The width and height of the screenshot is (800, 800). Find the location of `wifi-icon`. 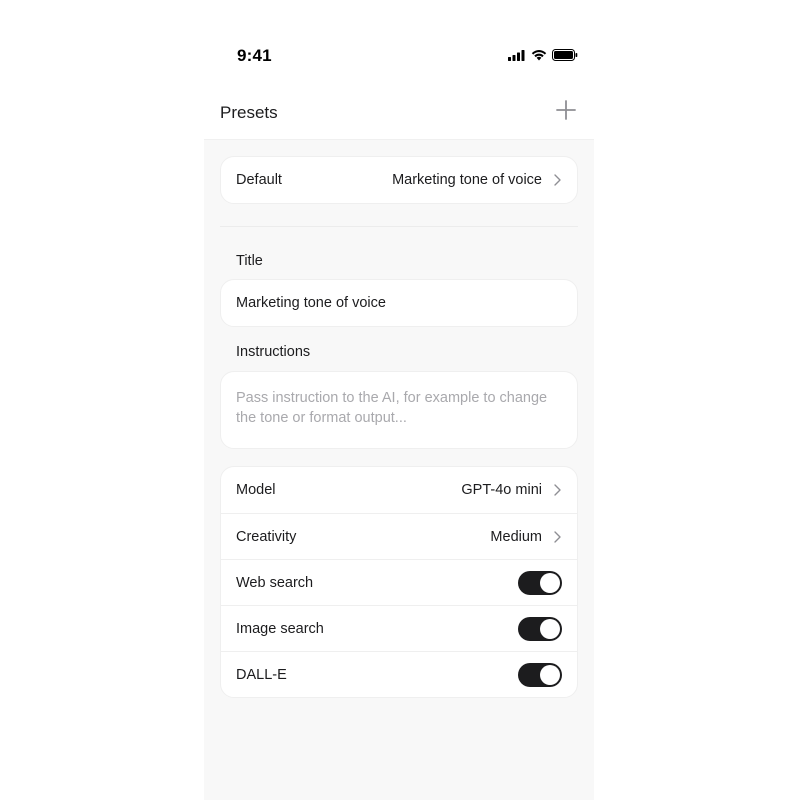

wifi-icon is located at coordinates (539, 57).